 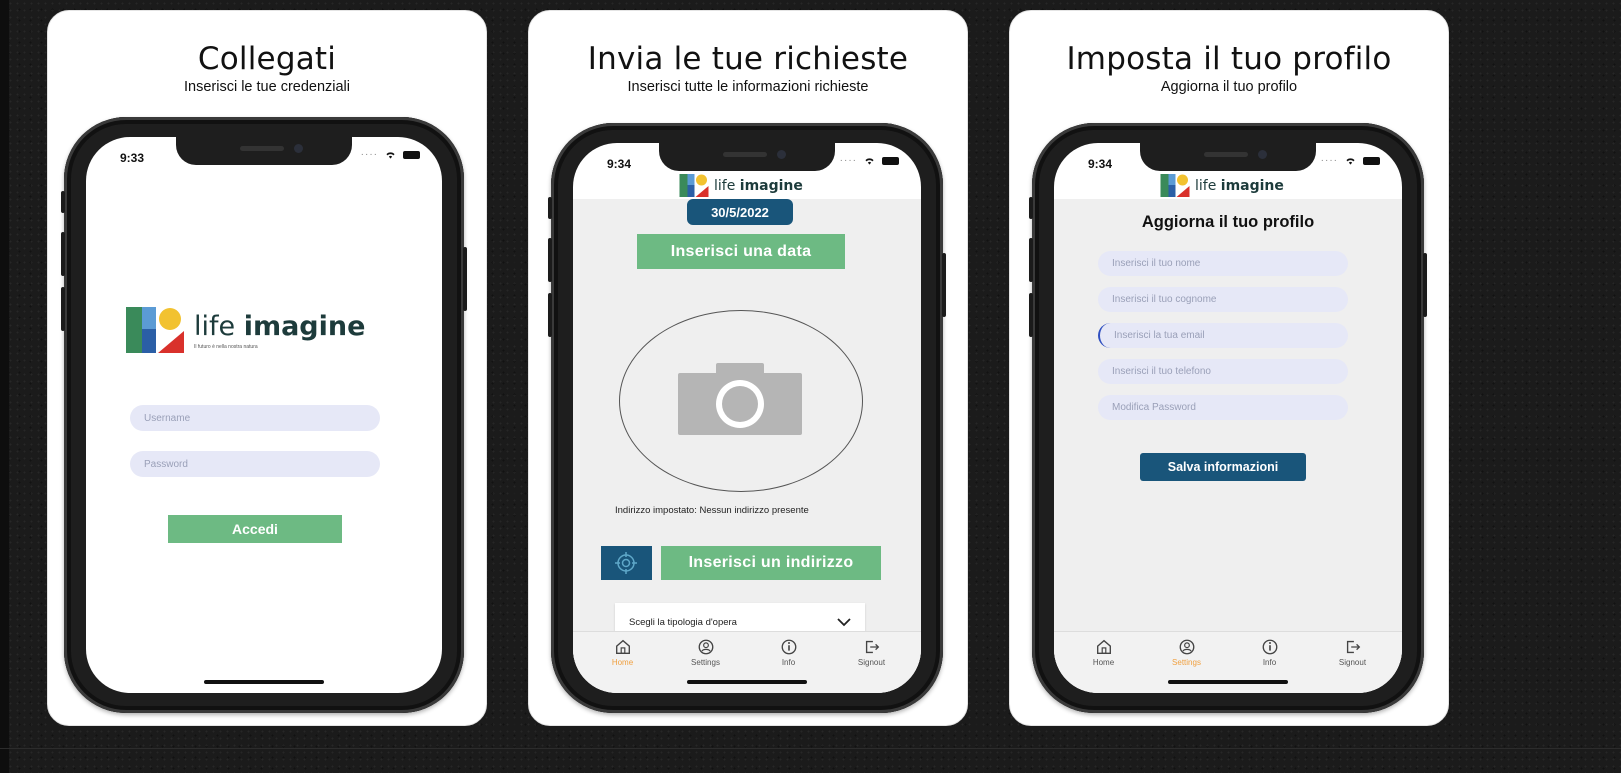 I want to click on input-placeholder: Modifica Password, so click(x=1154, y=407).